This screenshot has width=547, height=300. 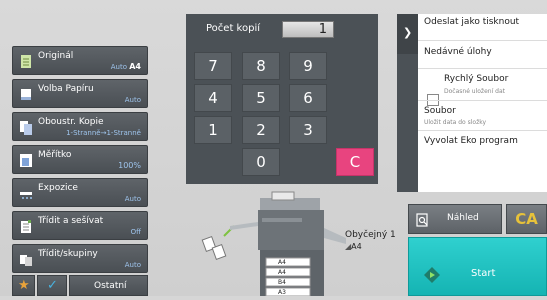 I want to click on check-icon: ✓, so click(x=52, y=285).